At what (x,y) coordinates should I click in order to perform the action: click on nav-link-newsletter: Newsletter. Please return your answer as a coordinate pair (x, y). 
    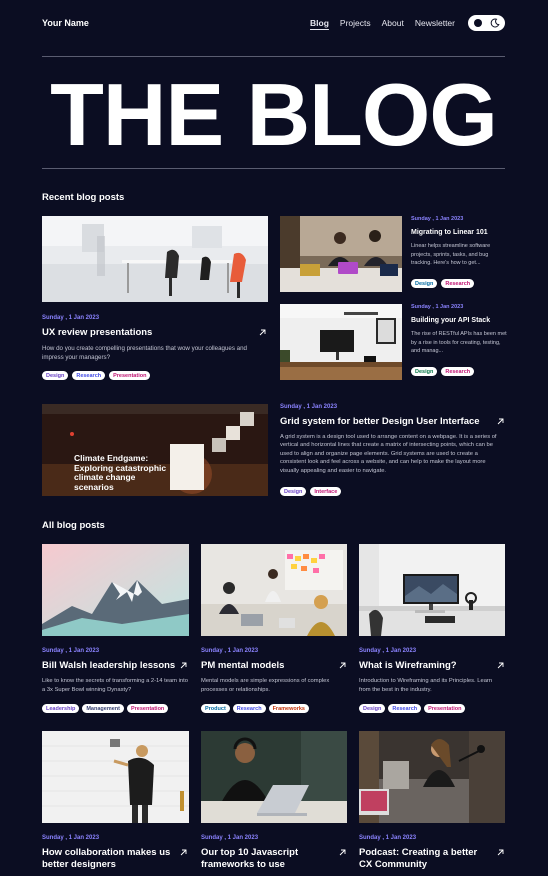
    Looking at the image, I should click on (435, 23).